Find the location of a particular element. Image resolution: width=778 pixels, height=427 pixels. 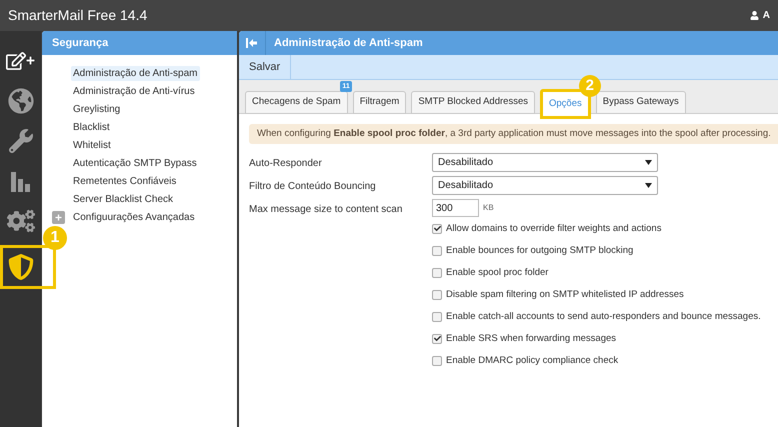

sidebar-item: Administração de Anti-spam is located at coordinates (135, 73).